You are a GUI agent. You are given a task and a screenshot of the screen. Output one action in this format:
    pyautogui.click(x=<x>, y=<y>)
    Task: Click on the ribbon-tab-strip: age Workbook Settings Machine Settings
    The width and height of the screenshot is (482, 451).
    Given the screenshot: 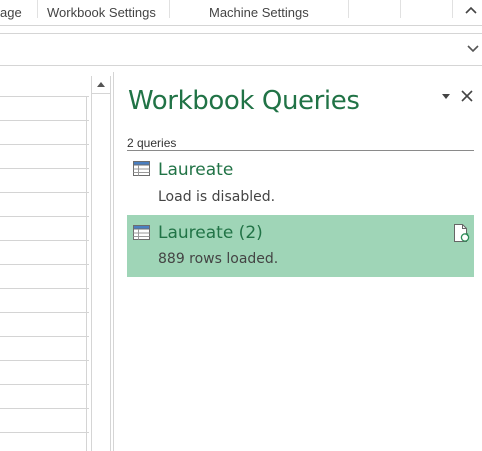 What is the action you would take?
    pyautogui.click(x=241, y=13)
    